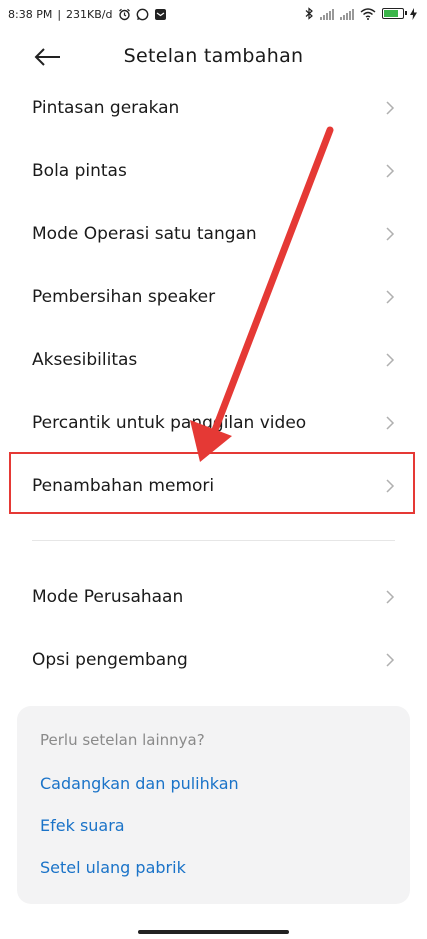 The image size is (427, 939). I want to click on setting-label: Mode Operasi satu tangan, so click(144, 233).